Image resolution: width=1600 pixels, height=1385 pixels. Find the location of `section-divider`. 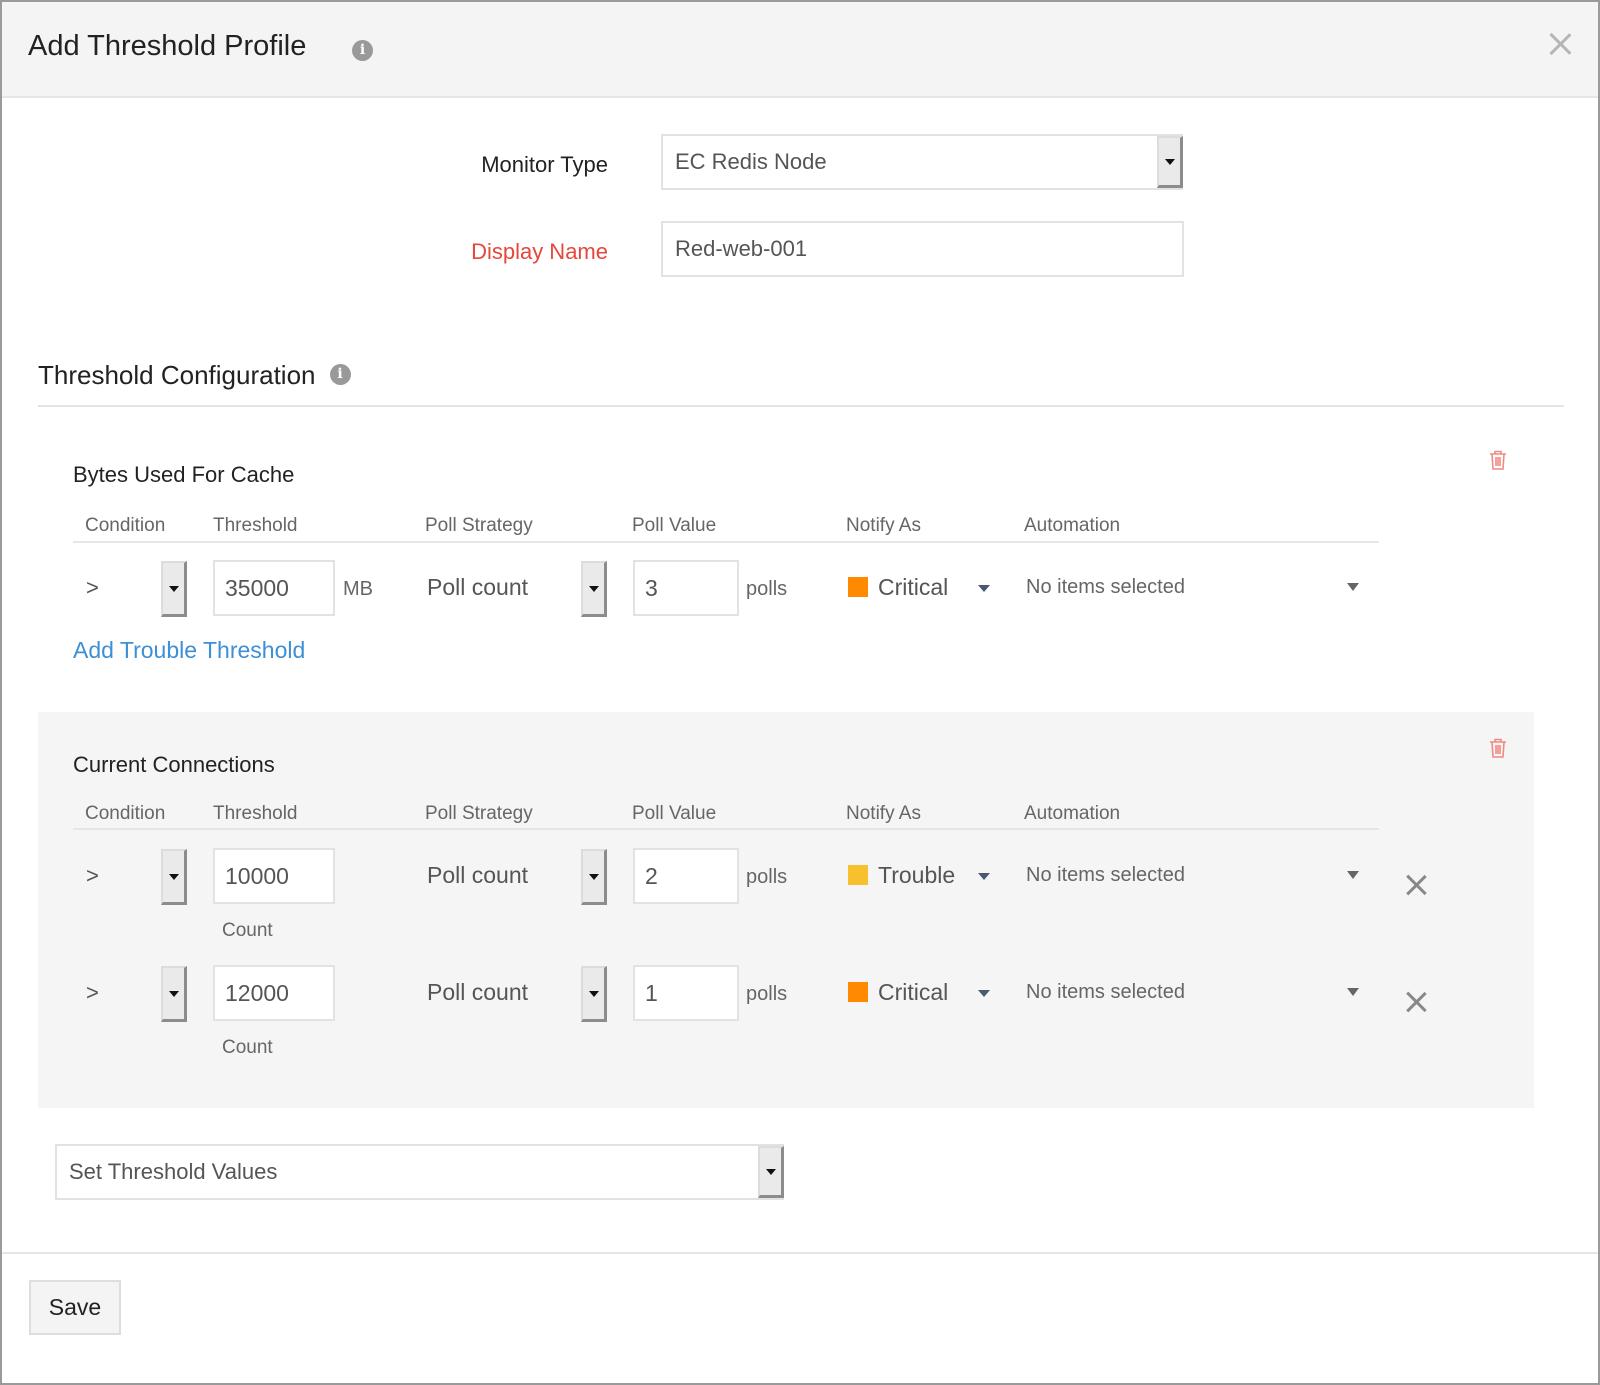

section-divider is located at coordinates (801, 406).